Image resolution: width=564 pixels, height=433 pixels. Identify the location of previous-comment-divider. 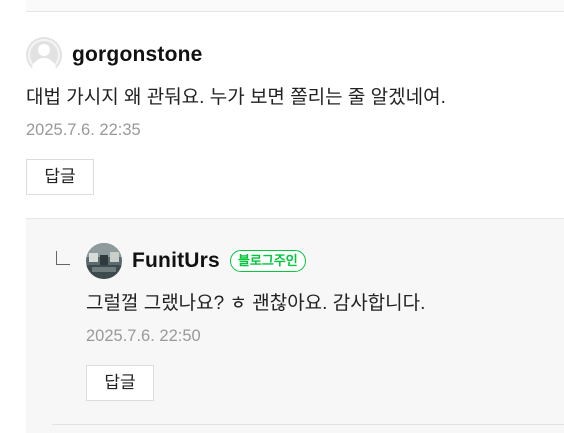
(295, 6).